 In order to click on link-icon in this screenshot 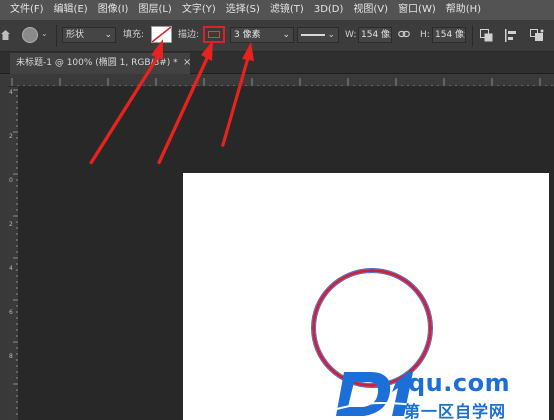, I will do `click(404, 34)`.